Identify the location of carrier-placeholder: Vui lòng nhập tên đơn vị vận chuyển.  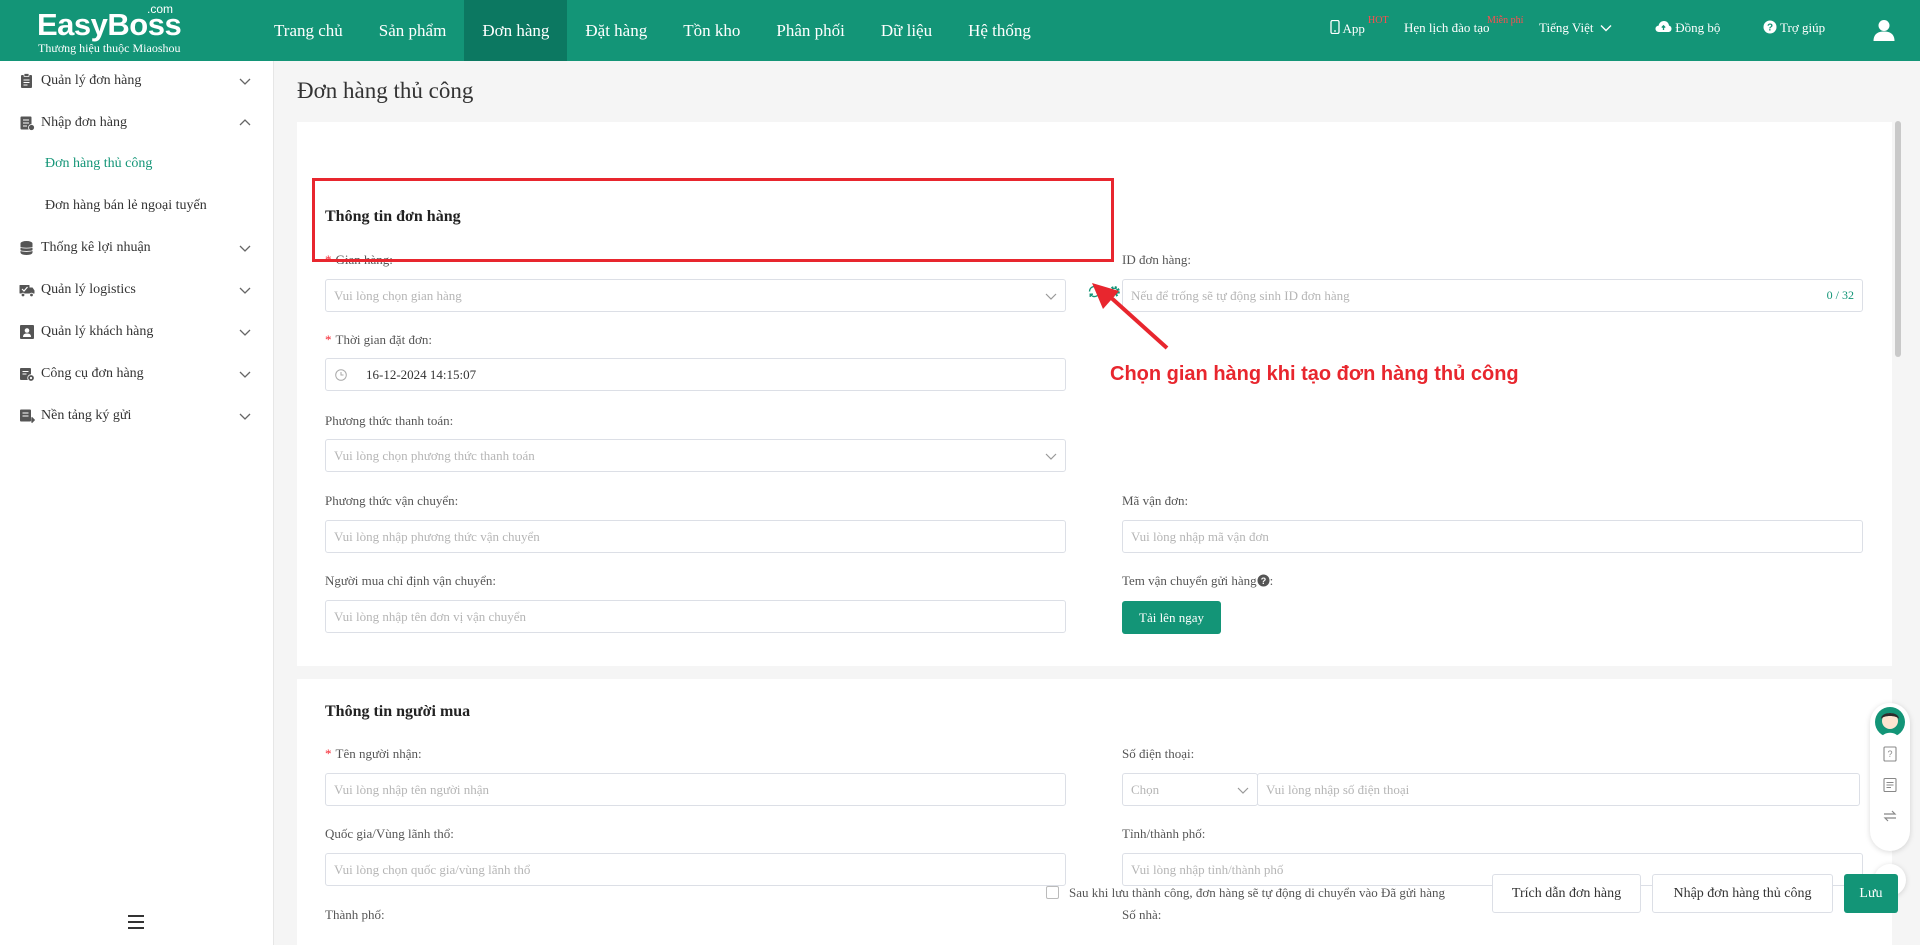
(430, 616).